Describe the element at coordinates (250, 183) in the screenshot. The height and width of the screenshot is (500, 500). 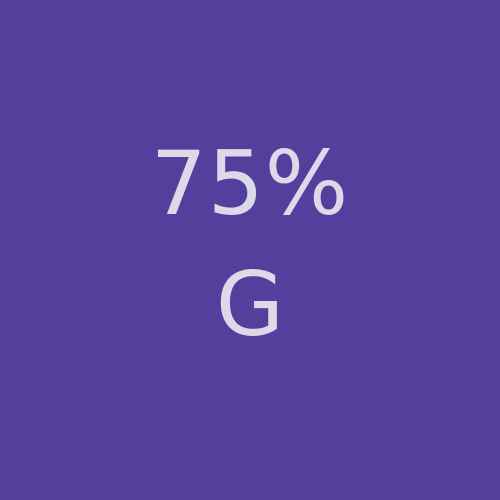
I see `percentage-value: 75%` at that location.